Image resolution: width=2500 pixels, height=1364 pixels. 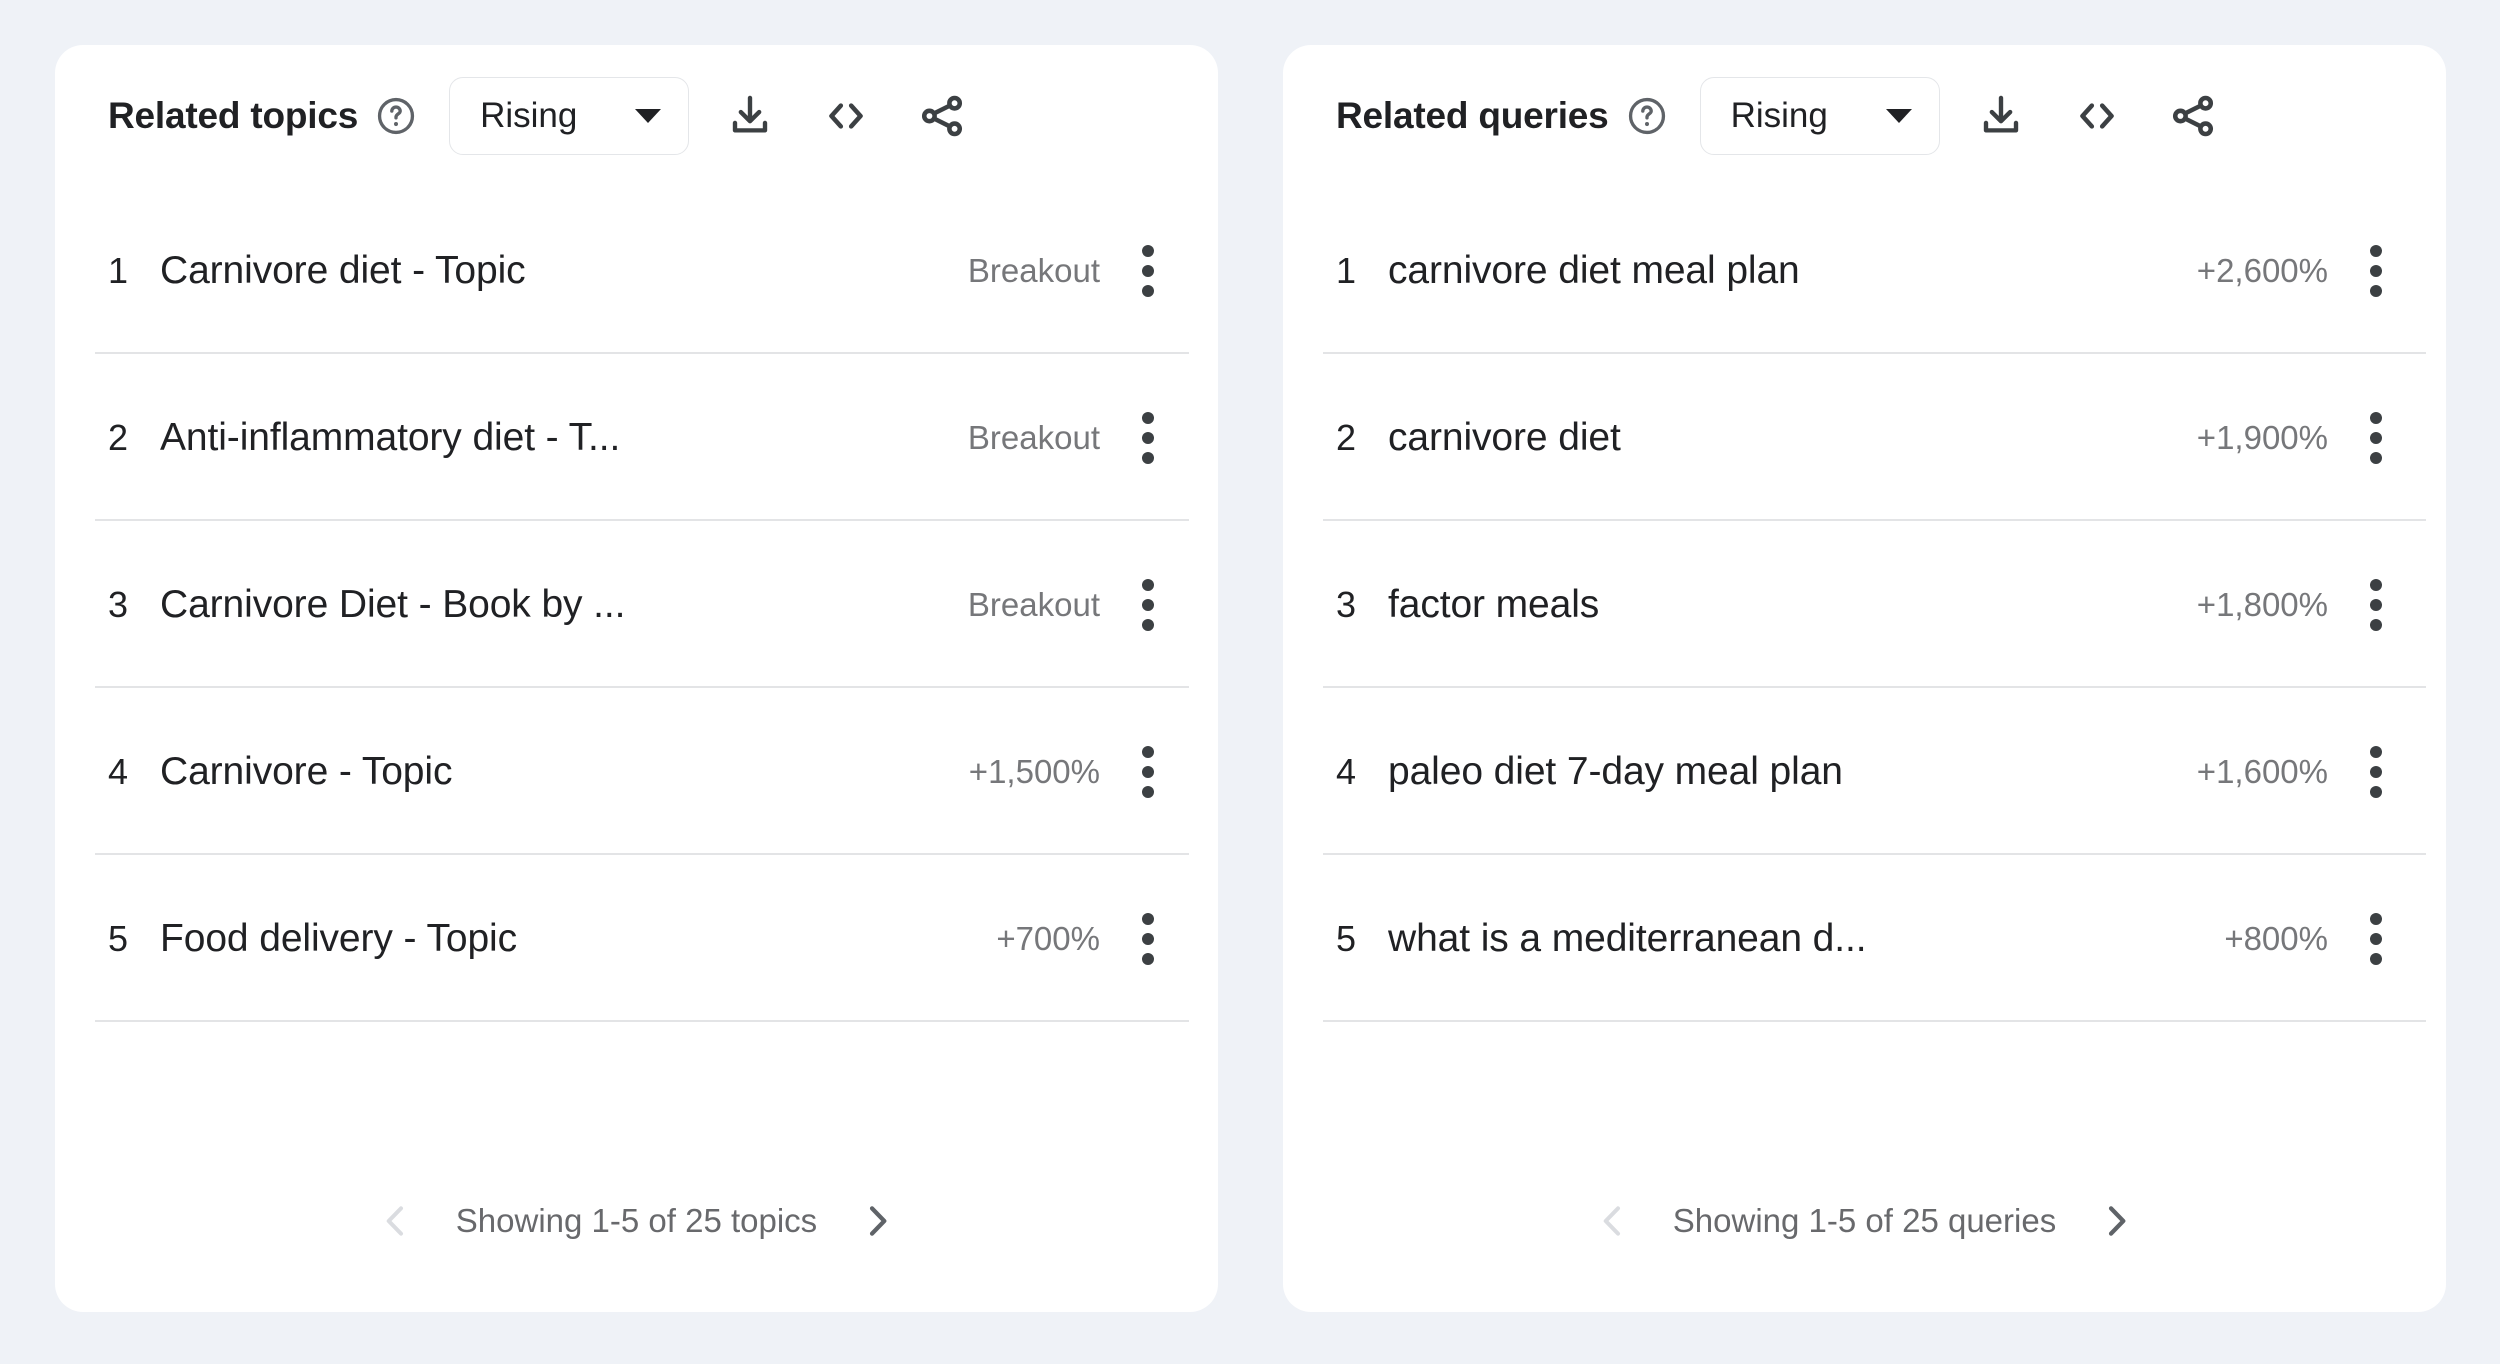 What do you see at coordinates (2262, 270) in the screenshot?
I see `row-value: +2,600%` at bounding box center [2262, 270].